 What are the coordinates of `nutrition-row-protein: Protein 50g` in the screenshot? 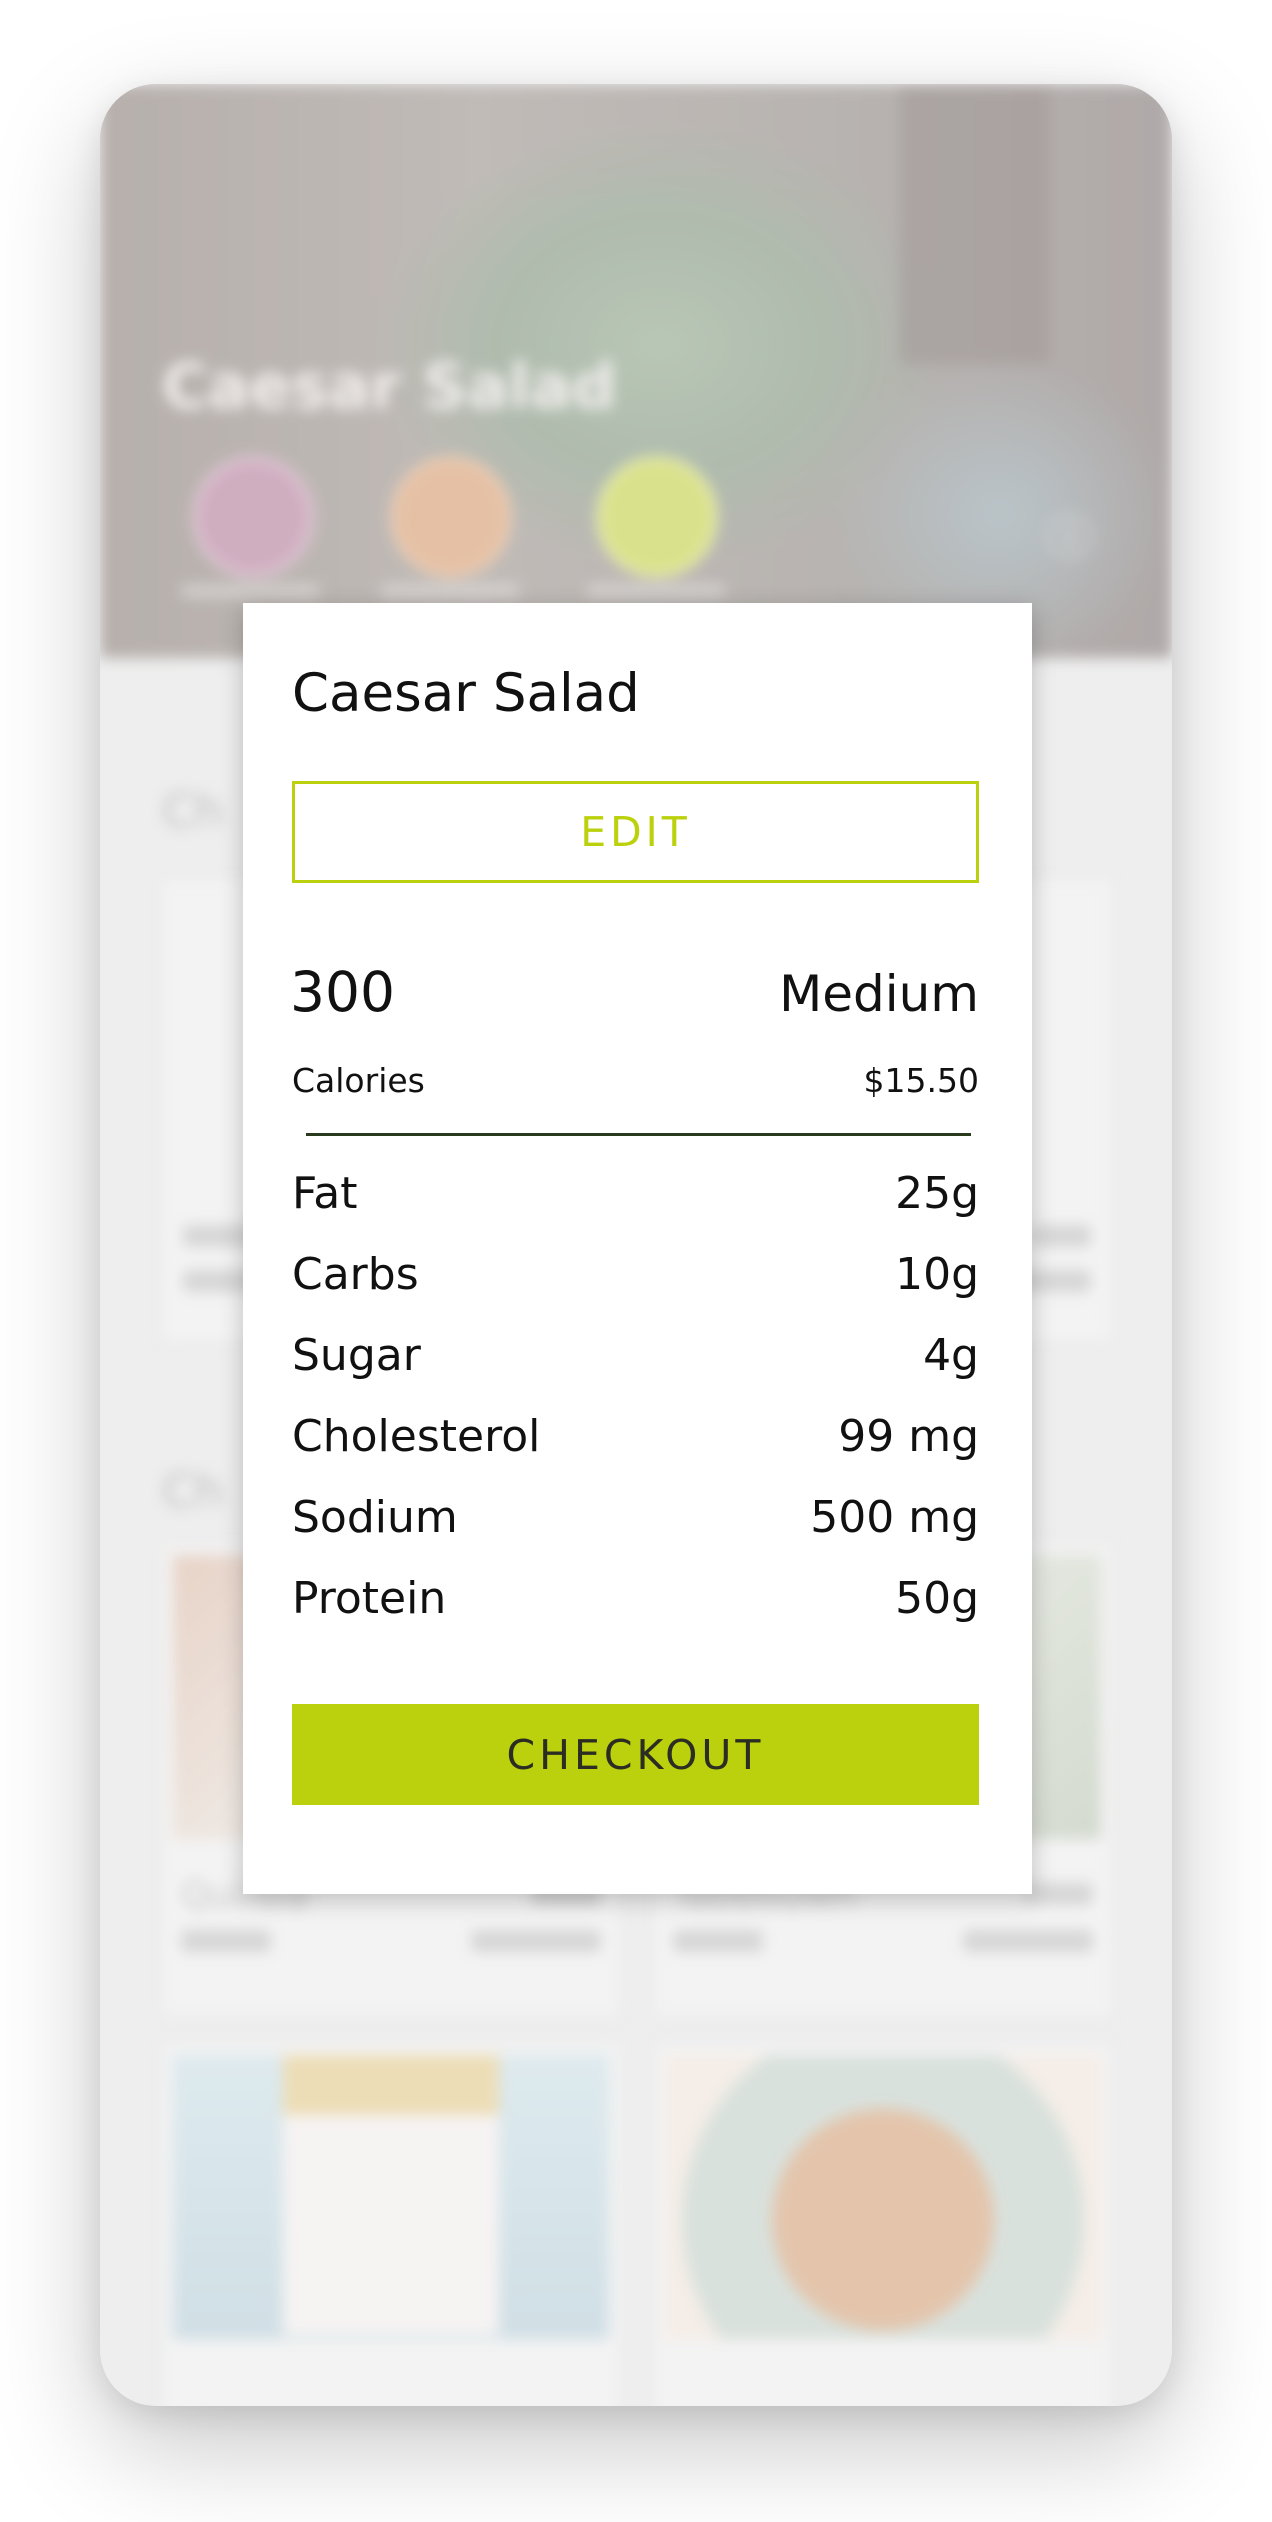 It's located at (635, 1601).